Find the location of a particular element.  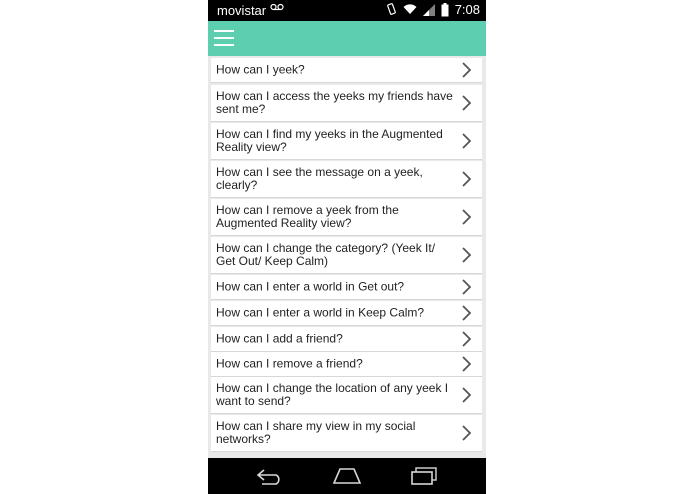

faq-item: How can I remove a friend? is located at coordinates (346, 364).